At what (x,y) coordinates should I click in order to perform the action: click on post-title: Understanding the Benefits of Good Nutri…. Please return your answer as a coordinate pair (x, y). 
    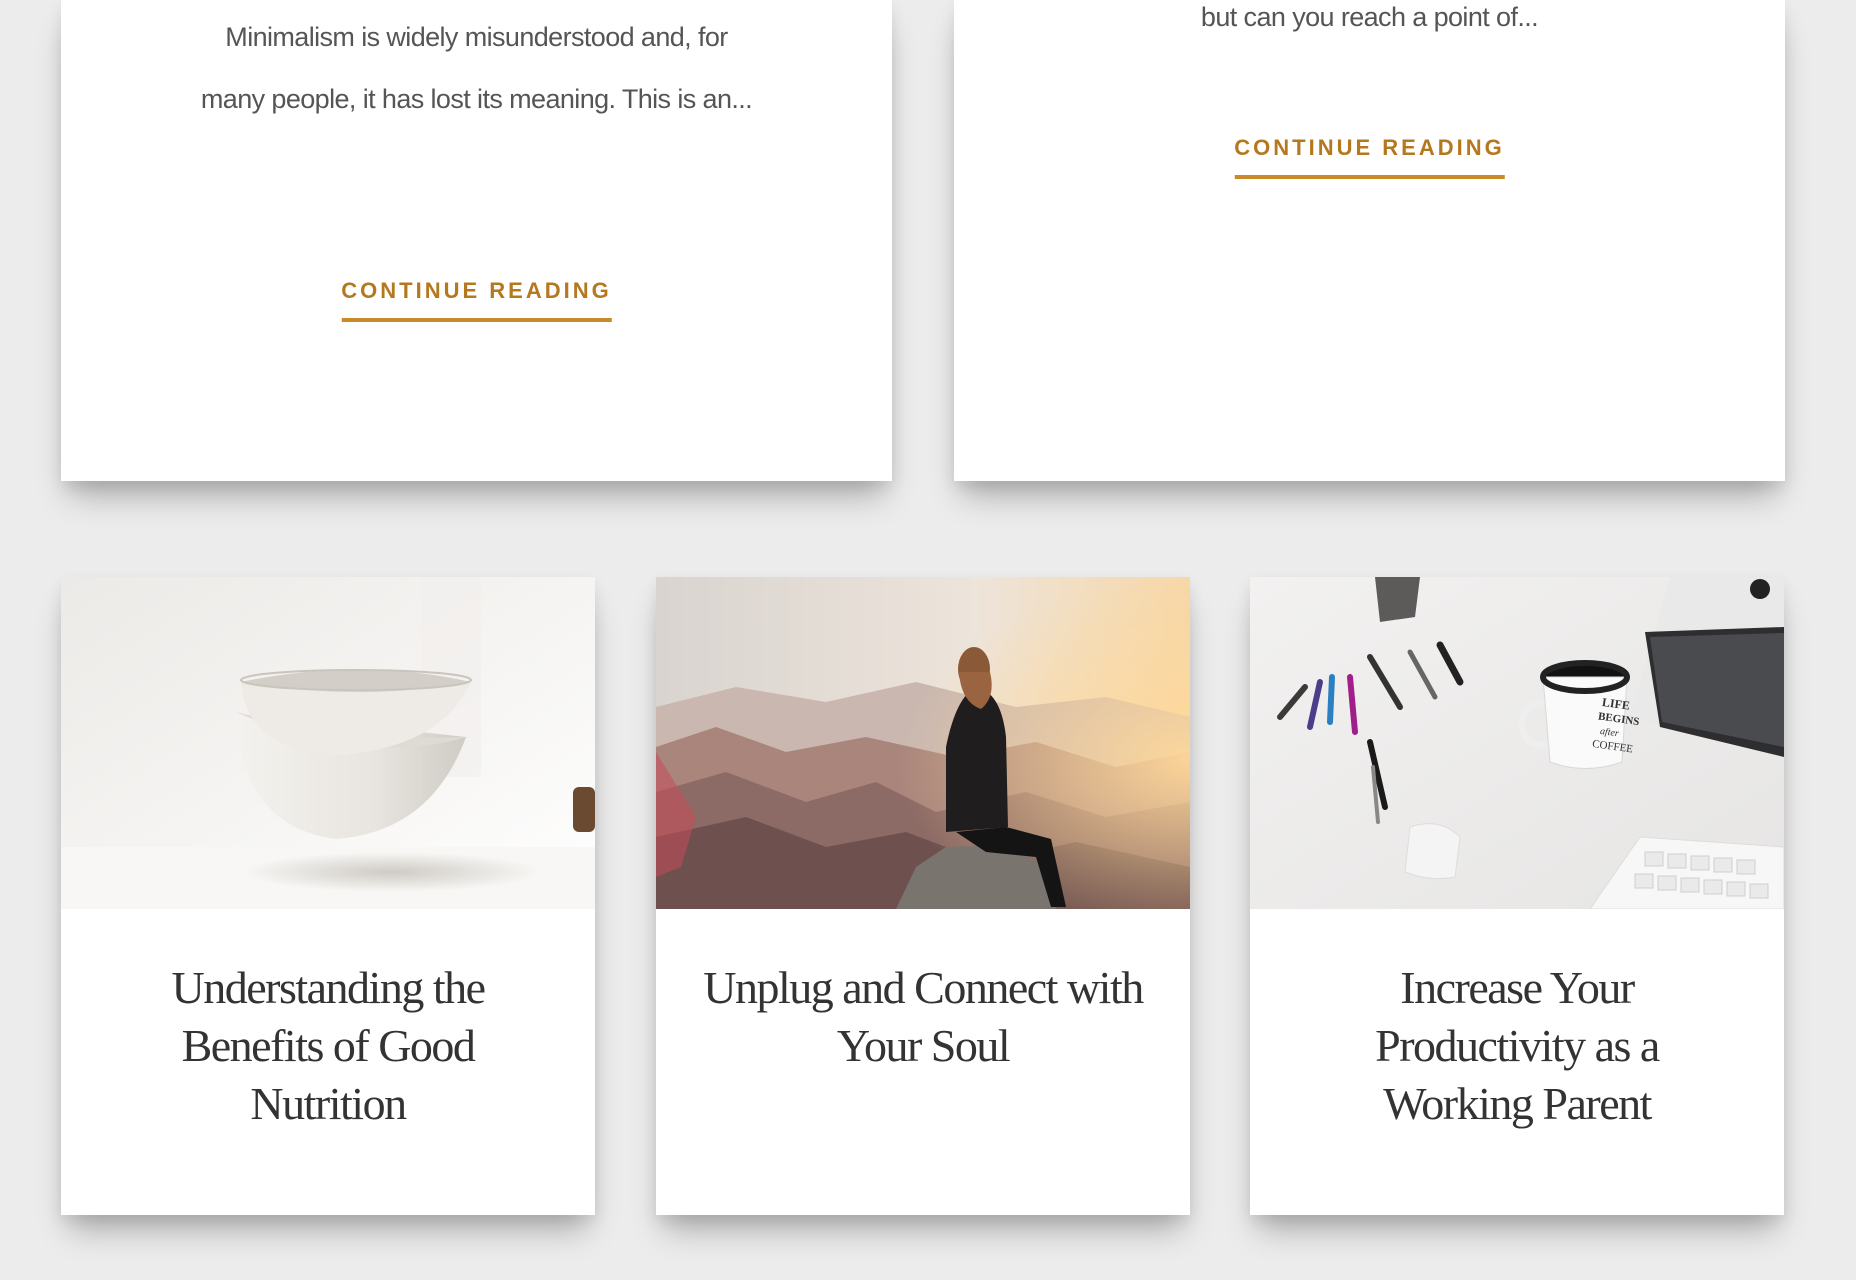
    Looking at the image, I should click on (328, 1046).